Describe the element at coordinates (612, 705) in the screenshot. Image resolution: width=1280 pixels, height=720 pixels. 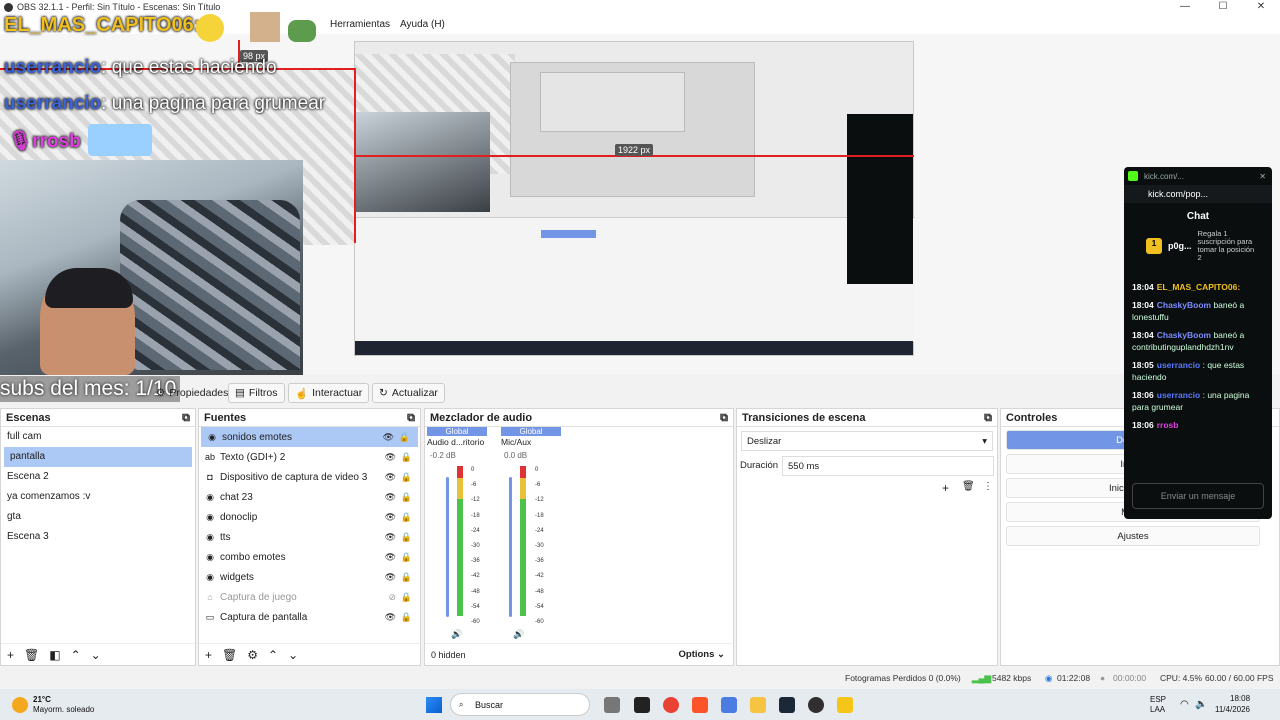
I see `task-view-icon` at that location.